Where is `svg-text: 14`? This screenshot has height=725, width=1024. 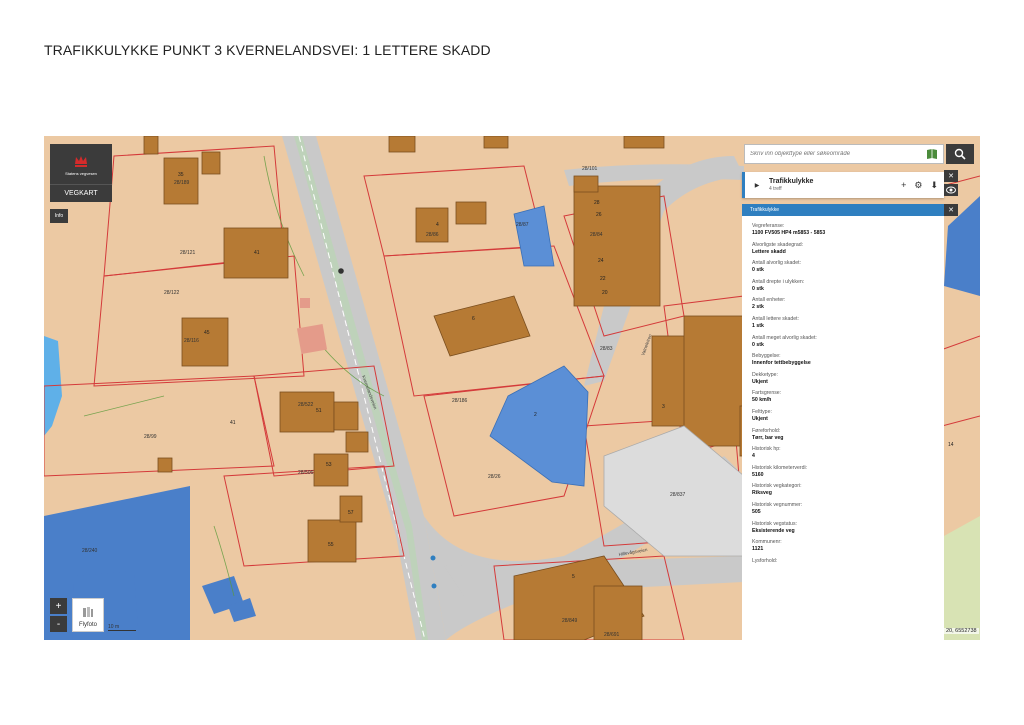
svg-text: 14 is located at coordinates (951, 445).